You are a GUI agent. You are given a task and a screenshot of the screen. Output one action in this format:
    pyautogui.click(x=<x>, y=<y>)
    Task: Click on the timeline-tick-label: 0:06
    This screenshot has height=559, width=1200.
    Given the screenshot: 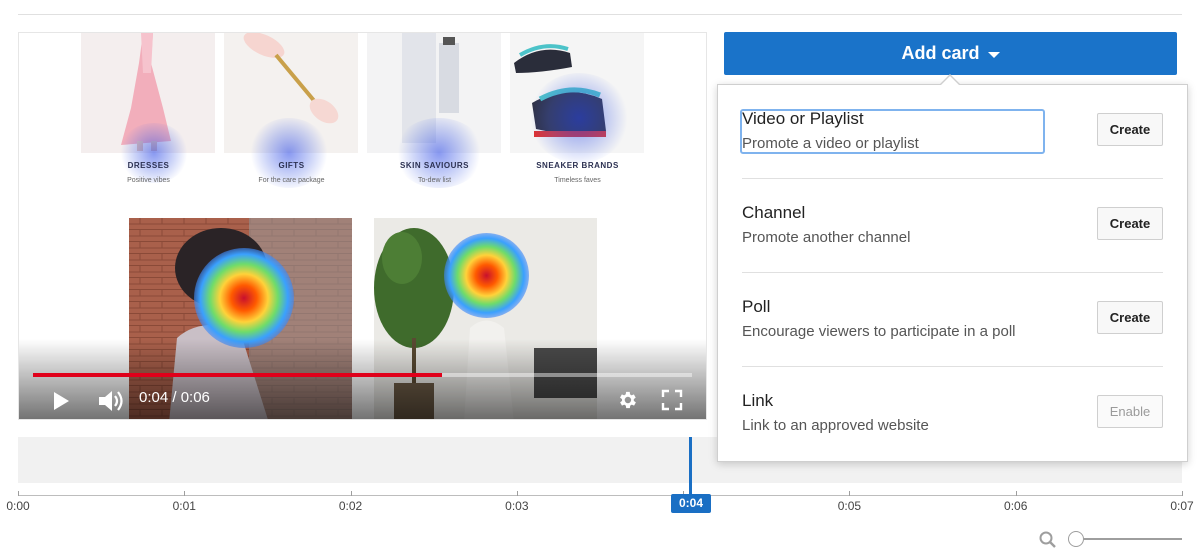 What is the action you would take?
    pyautogui.click(x=1016, y=506)
    